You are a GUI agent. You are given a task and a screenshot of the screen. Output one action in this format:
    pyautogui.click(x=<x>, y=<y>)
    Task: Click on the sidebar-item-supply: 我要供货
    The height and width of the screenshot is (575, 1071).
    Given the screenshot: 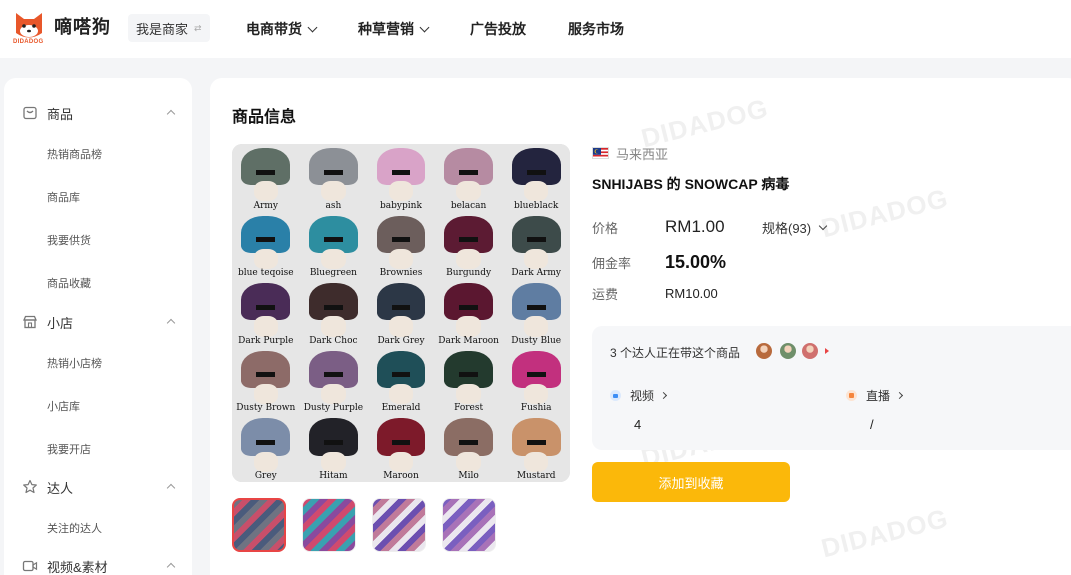 What is the action you would take?
    pyautogui.click(x=69, y=240)
    